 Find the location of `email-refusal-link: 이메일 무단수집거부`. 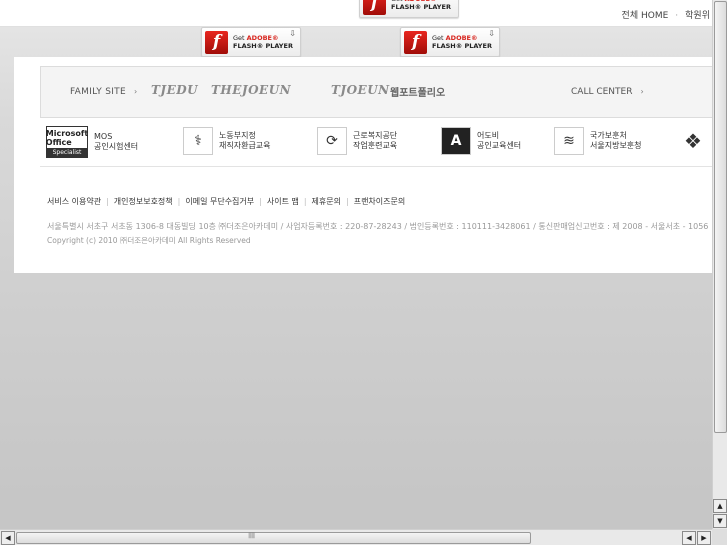

email-refusal-link: 이메일 무단수집거부 is located at coordinates (219, 201).